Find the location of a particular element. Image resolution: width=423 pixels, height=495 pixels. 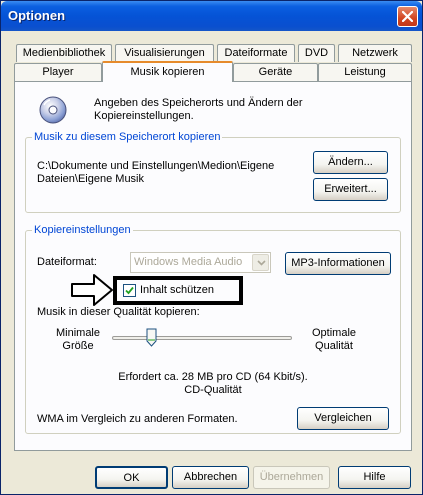

tab-musik-kopieren: Musik kopieren is located at coordinates (167, 71).